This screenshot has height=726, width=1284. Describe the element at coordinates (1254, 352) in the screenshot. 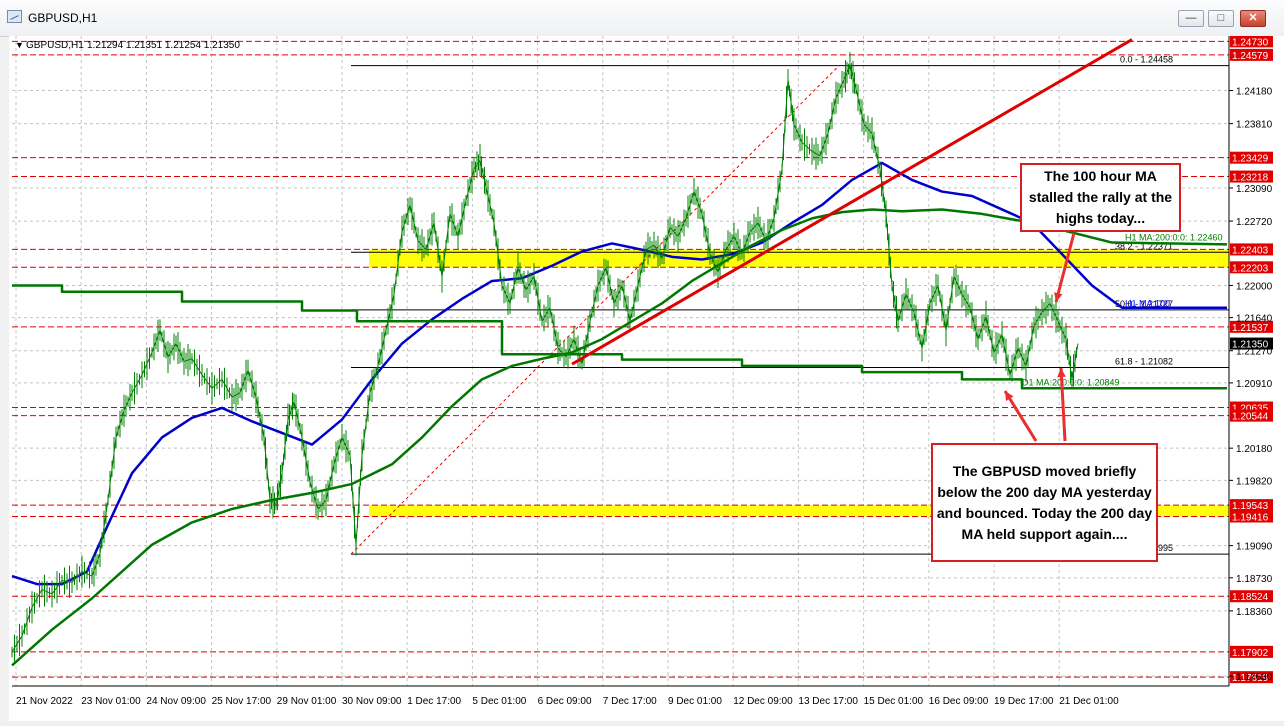

I see `y-tick-label: 1.21270` at that location.